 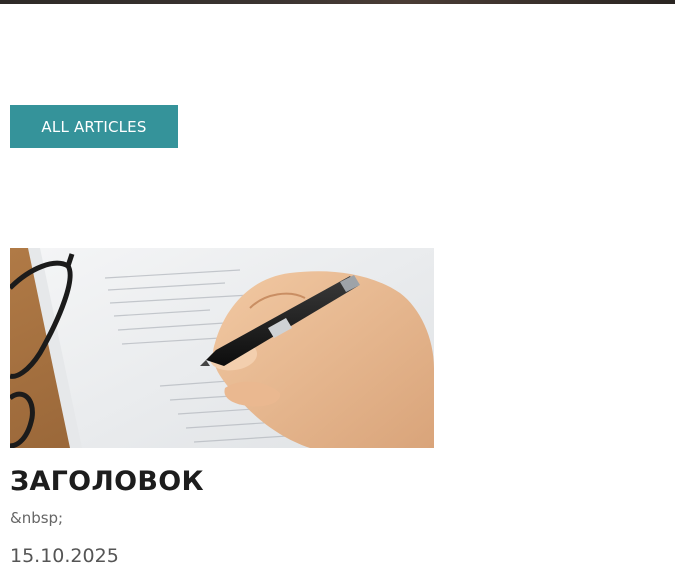 I want to click on all-articles-button: ALL ARTICLES, so click(x=94, y=126).